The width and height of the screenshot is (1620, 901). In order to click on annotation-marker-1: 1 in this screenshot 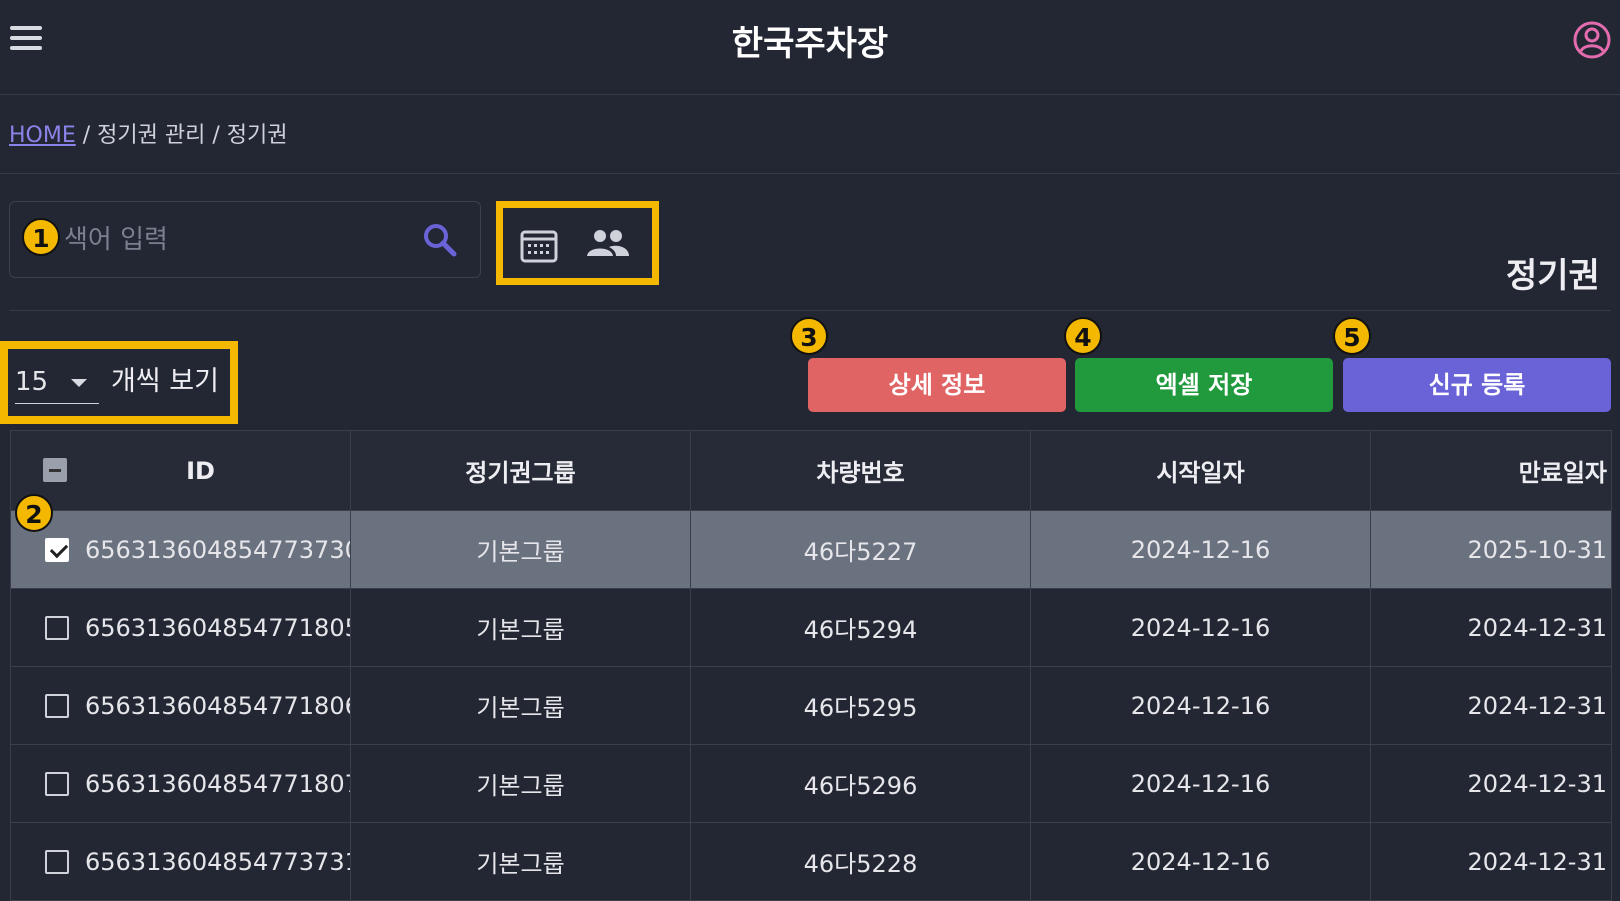, I will do `click(41, 237)`.